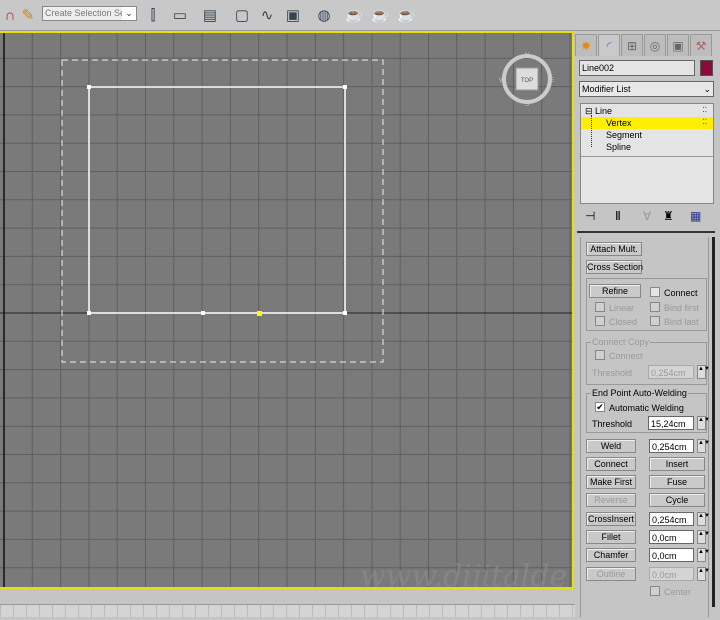  I want to click on viewcube: TOP N S E W, so click(526, 80).